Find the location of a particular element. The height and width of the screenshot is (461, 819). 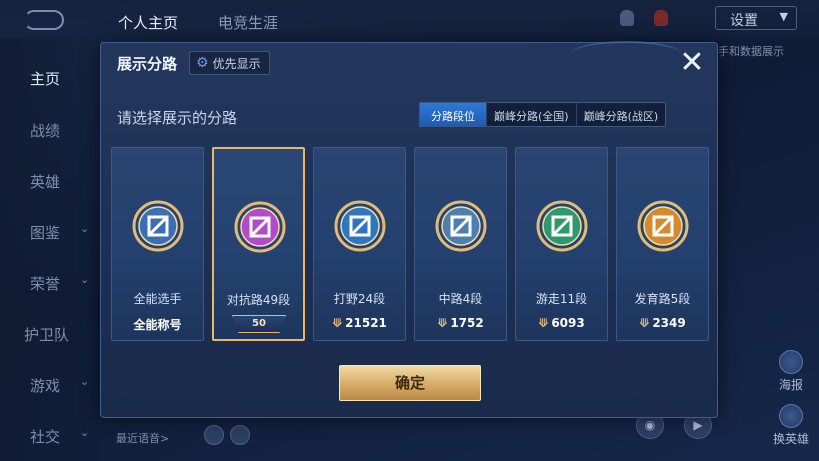

lane-level-badge: 50 is located at coordinates (259, 324).